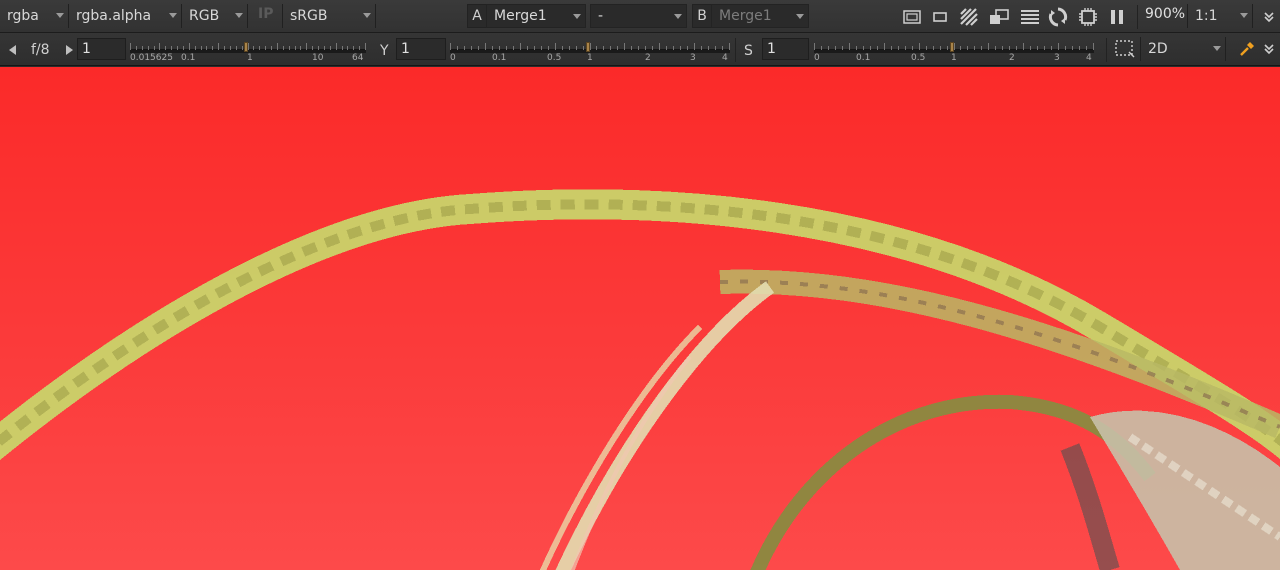  Describe the element at coordinates (536, 16) in the screenshot. I see `input-a-dropdown: Merge1` at that location.